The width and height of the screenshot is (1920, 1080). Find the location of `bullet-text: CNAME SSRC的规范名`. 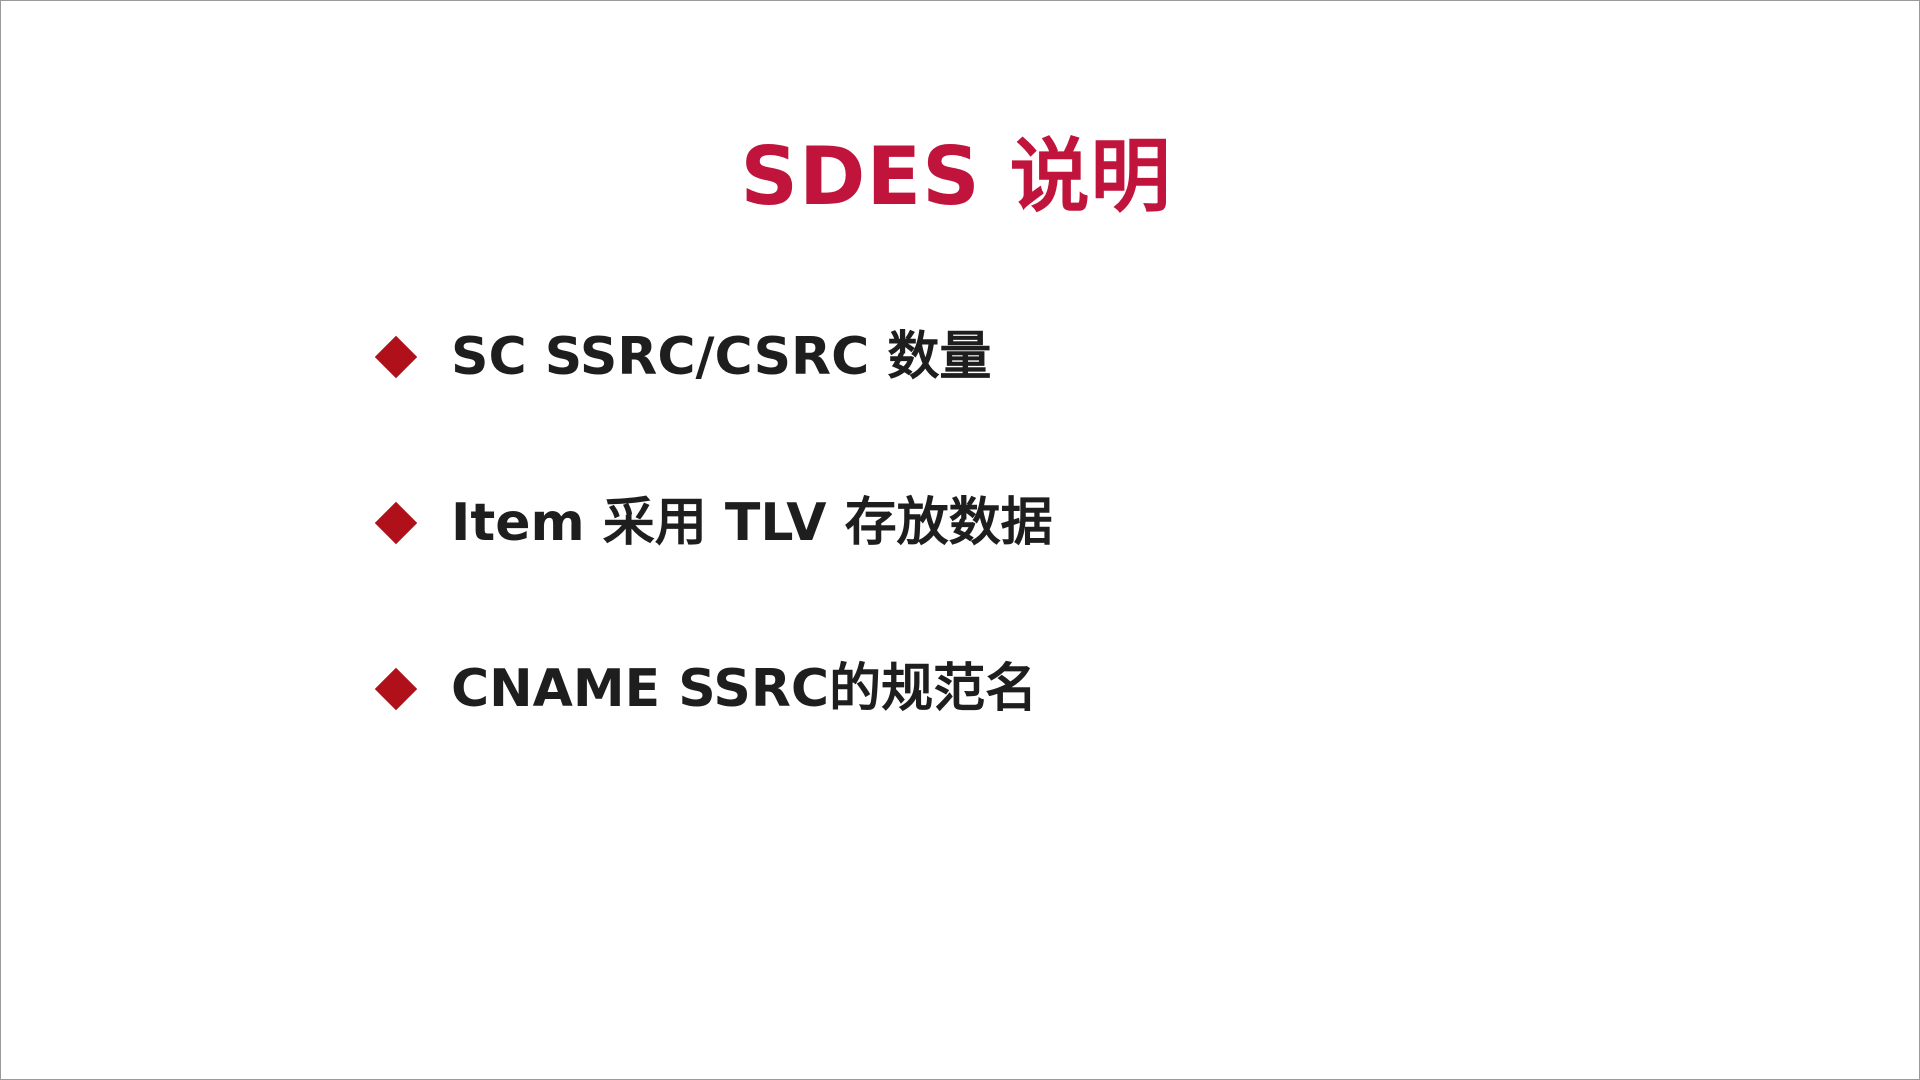

bullet-text: CNAME SSRC的规范名 is located at coordinates (744, 689).